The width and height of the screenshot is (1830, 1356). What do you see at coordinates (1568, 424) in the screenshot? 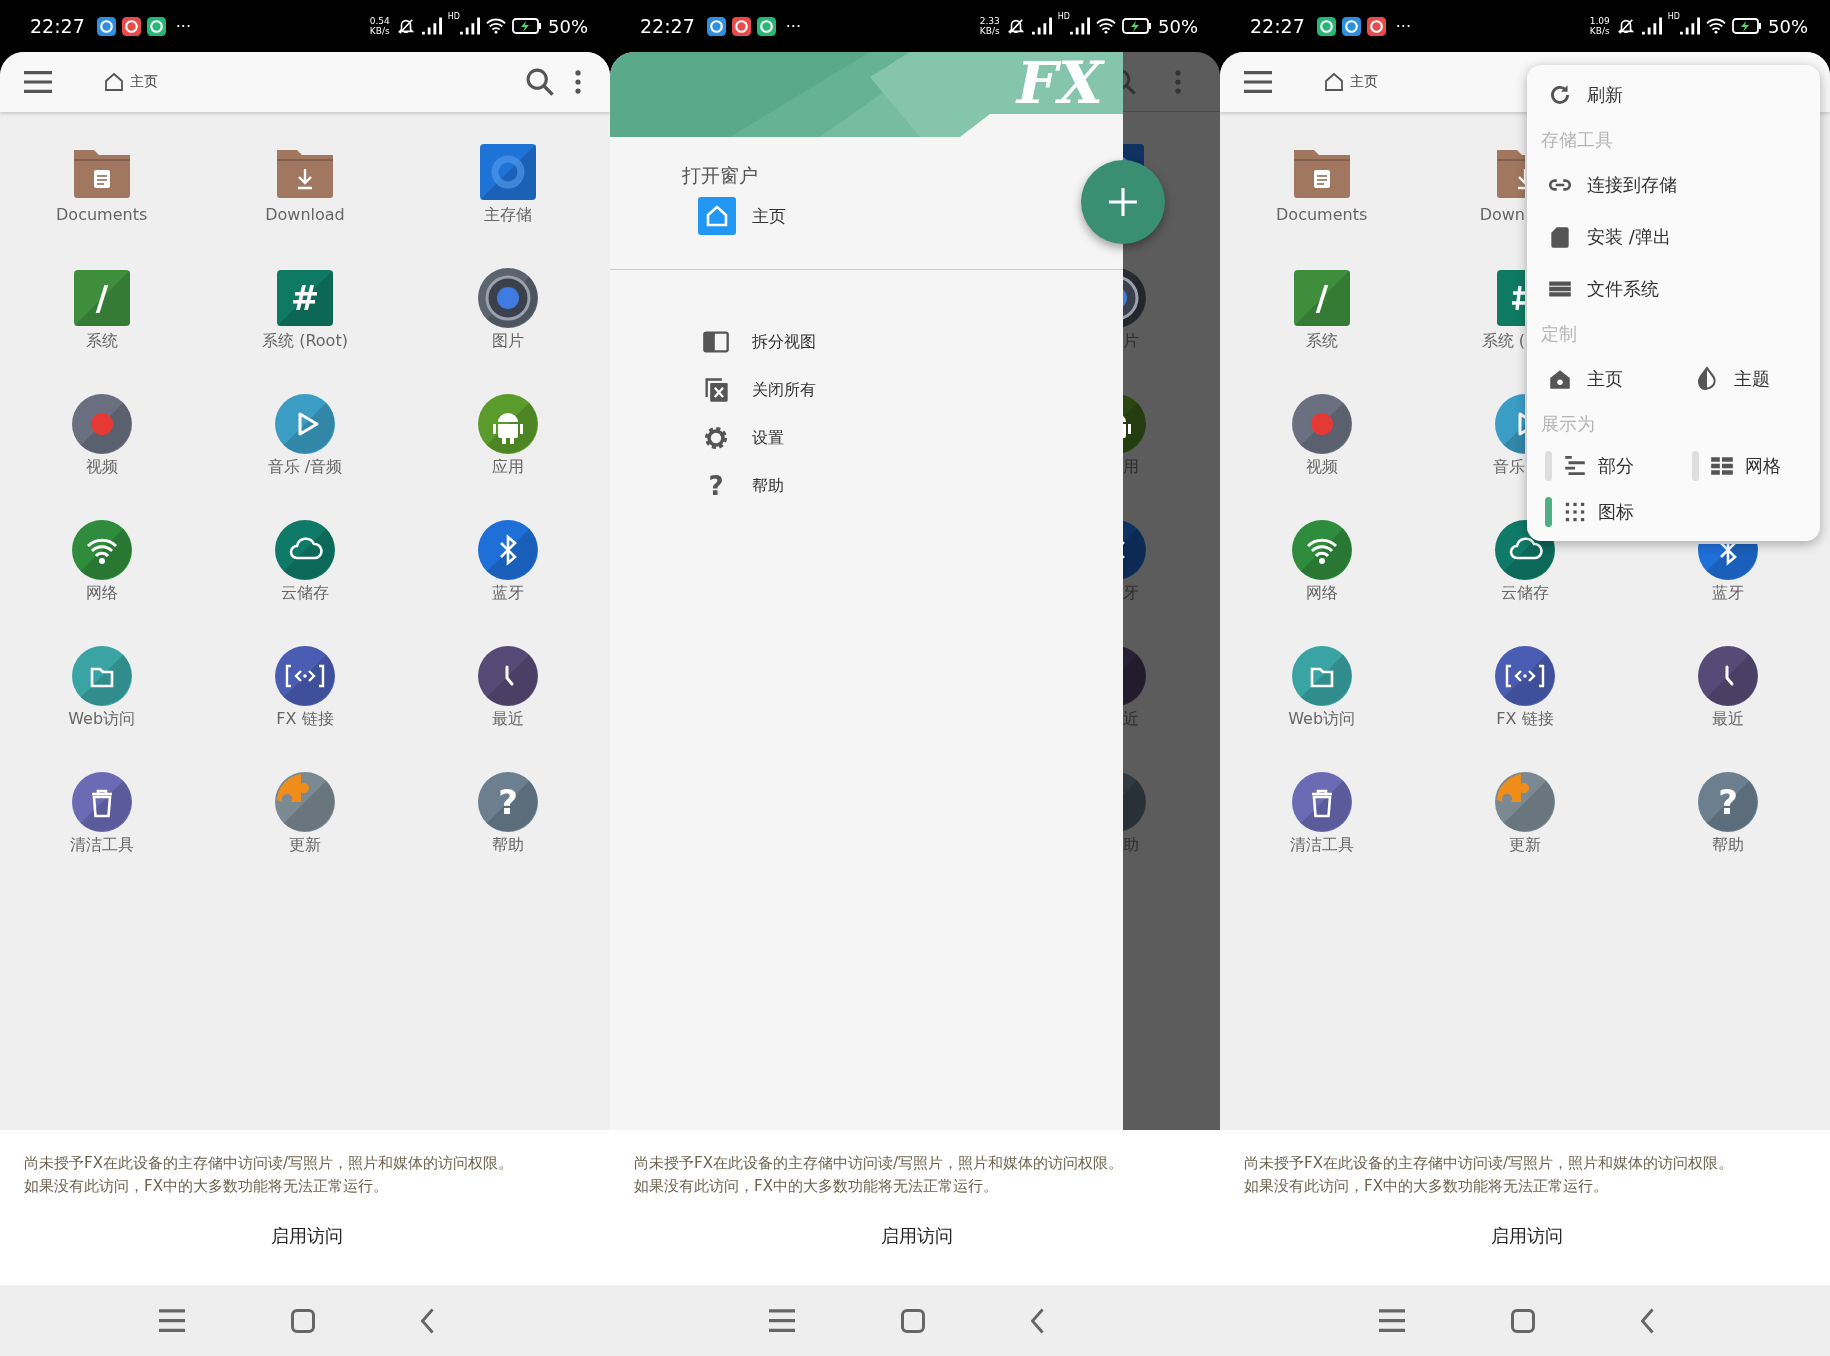
I see `menu-section-header: 展示为` at bounding box center [1568, 424].